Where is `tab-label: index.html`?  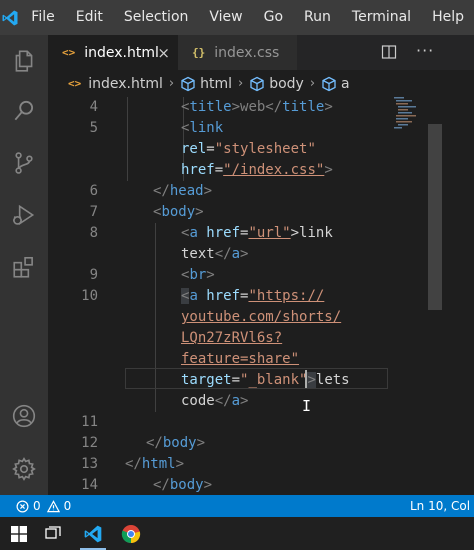
tab-label: index.html is located at coordinates (121, 52).